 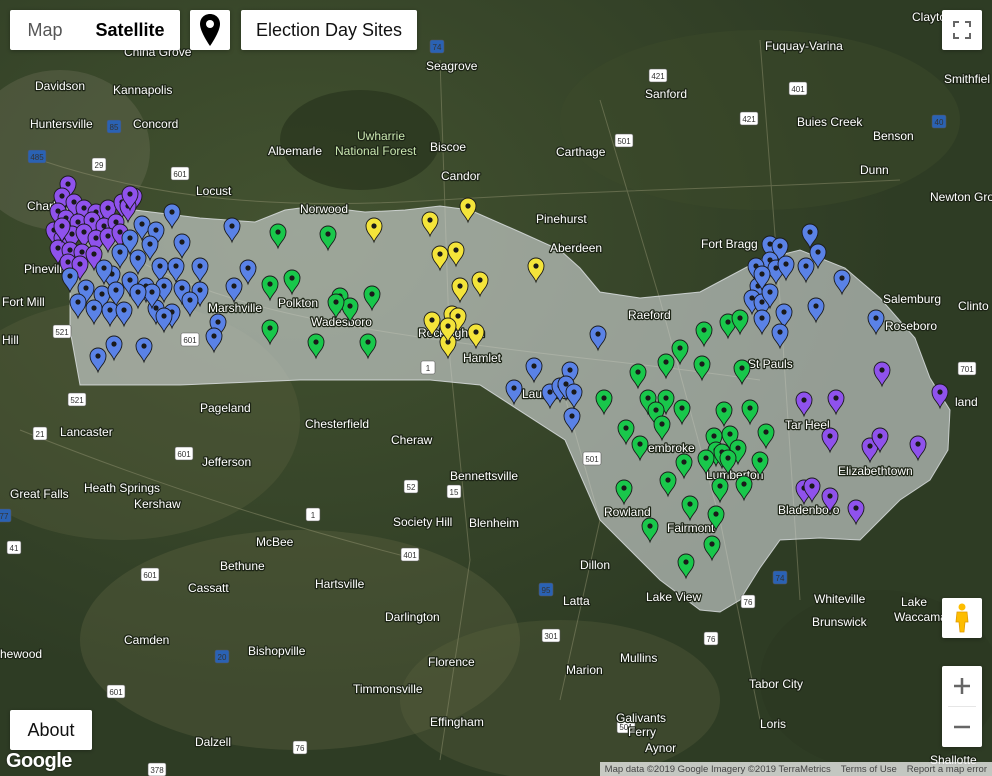 What do you see at coordinates (962, 618) in the screenshot?
I see `street-view-pegman` at bounding box center [962, 618].